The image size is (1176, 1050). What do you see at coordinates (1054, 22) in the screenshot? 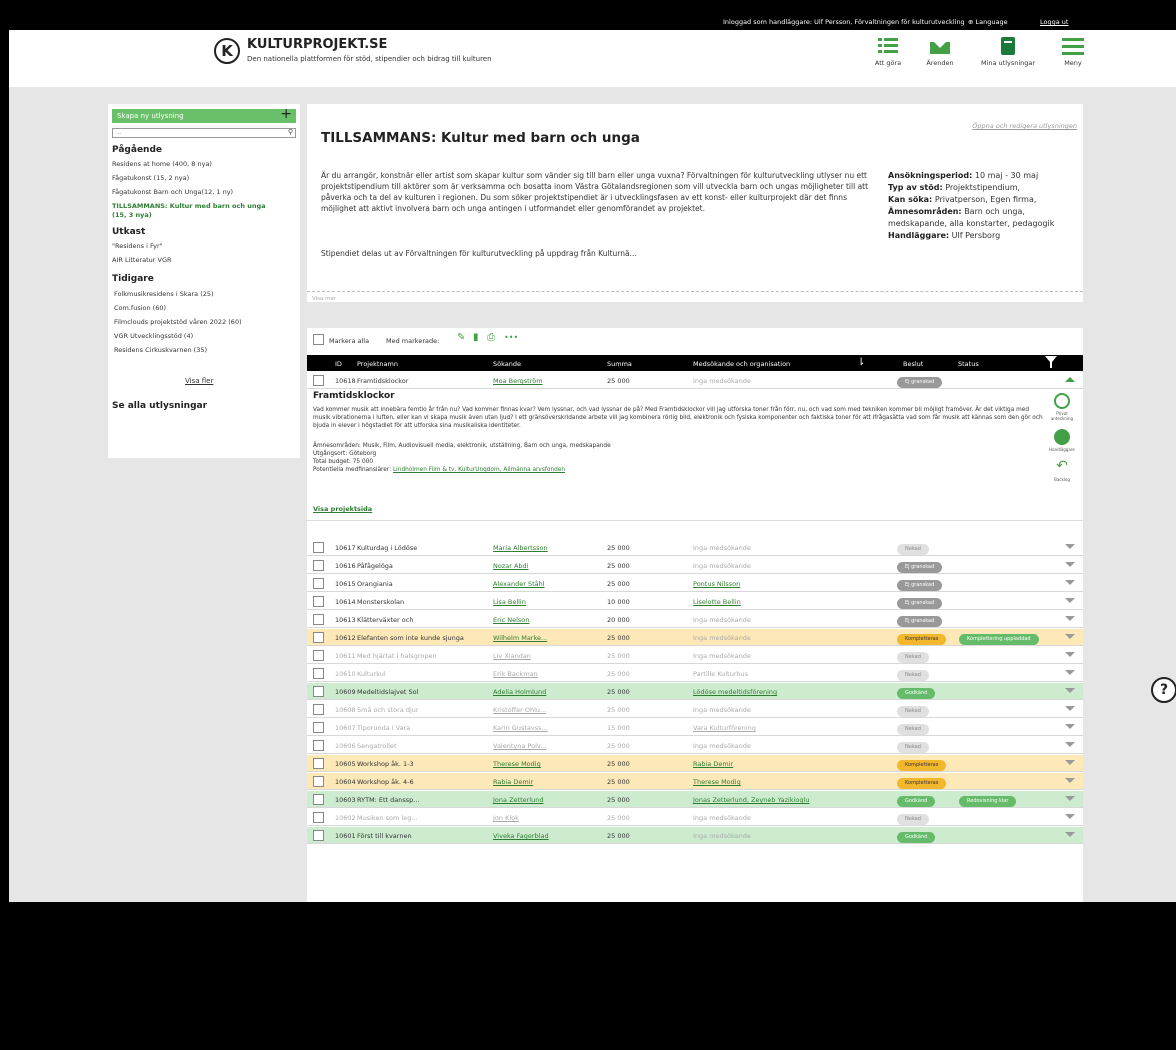
I see `logout-link: Logga ut` at bounding box center [1054, 22].